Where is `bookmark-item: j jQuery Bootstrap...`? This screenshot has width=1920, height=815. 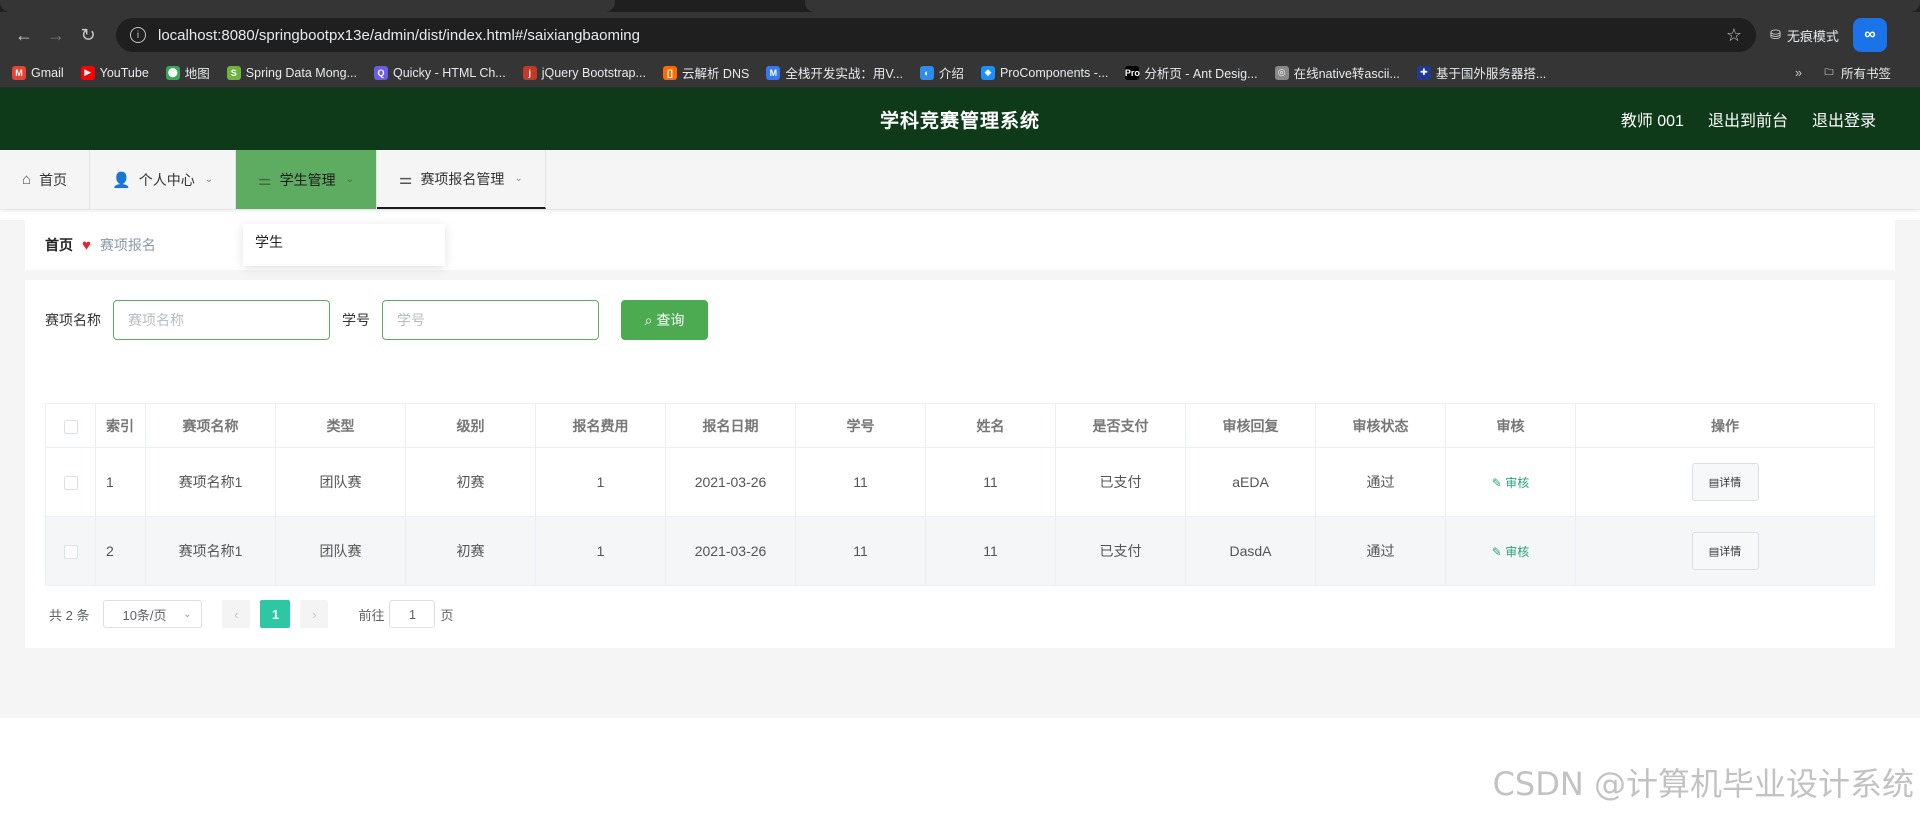
bookmark-item: j jQuery Bootstrap... is located at coordinates (584, 72).